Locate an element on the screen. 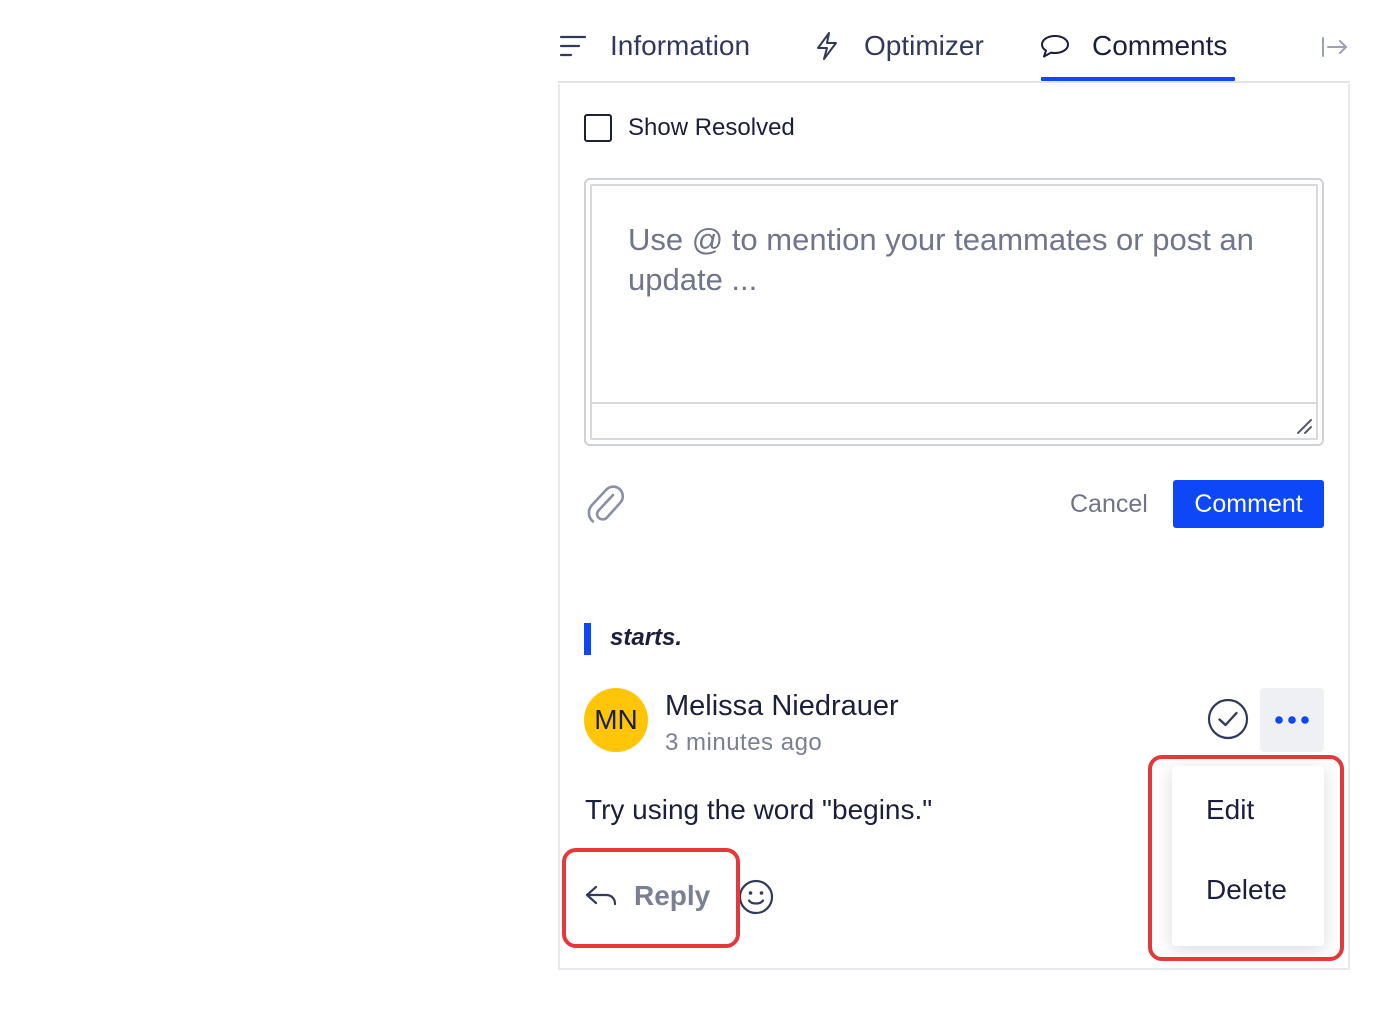  show-resolved-toggle: Show Resolved is located at coordinates (689, 128).